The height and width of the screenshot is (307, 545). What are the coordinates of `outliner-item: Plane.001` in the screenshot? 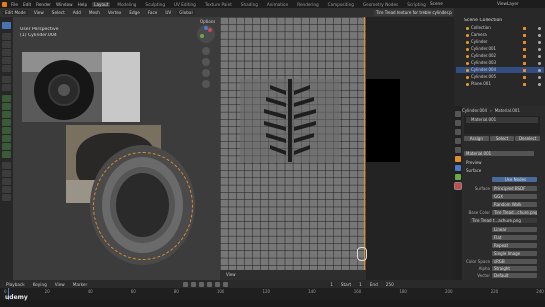 It's located at (500, 84).